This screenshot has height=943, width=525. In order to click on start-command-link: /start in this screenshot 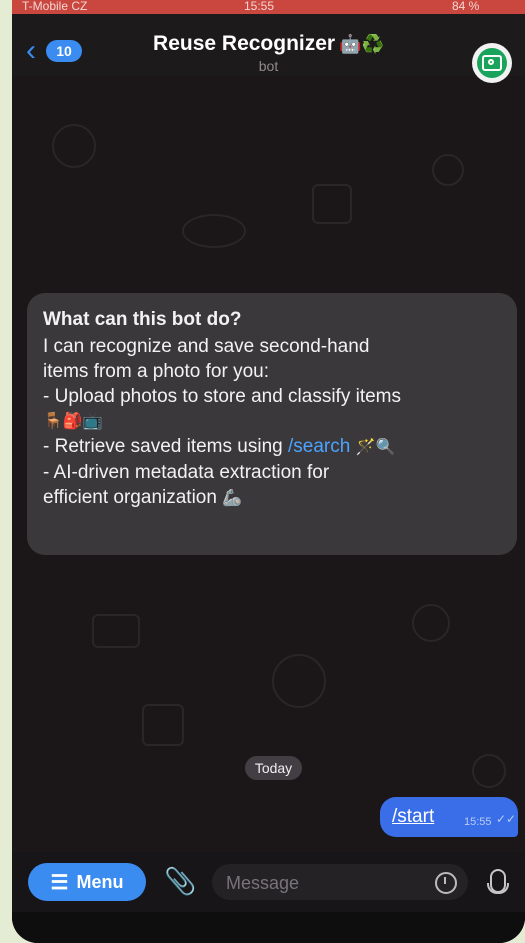, I will do `click(413, 817)`.